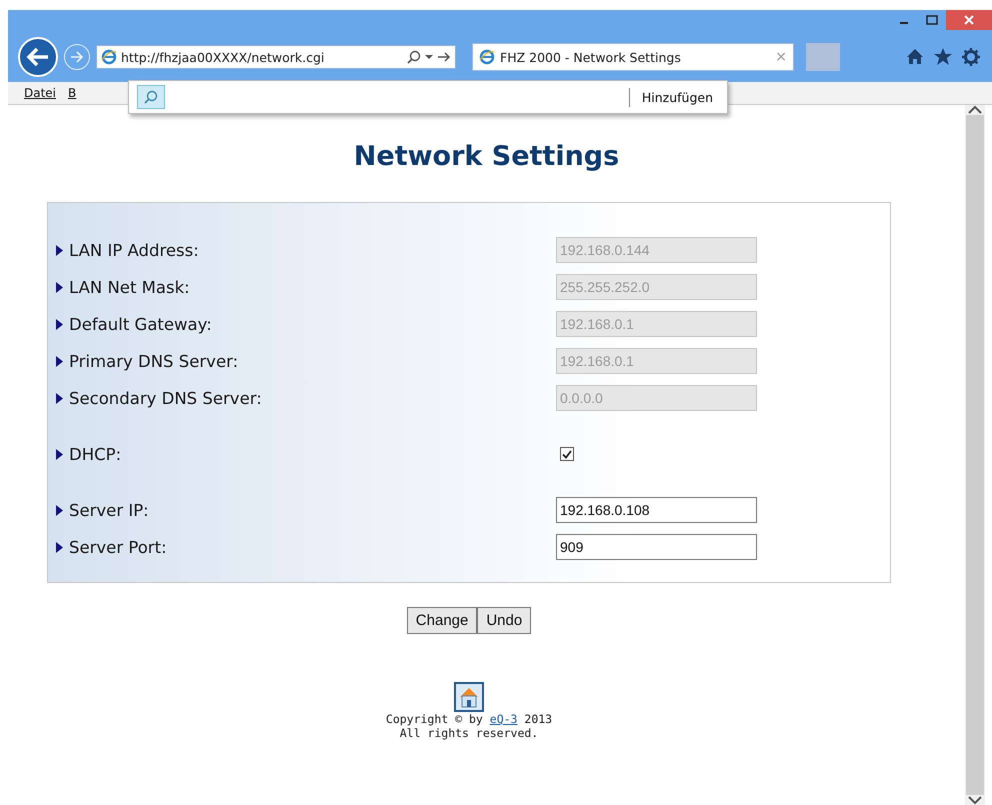 The width and height of the screenshot is (992, 805). I want to click on search-button, so click(151, 97).